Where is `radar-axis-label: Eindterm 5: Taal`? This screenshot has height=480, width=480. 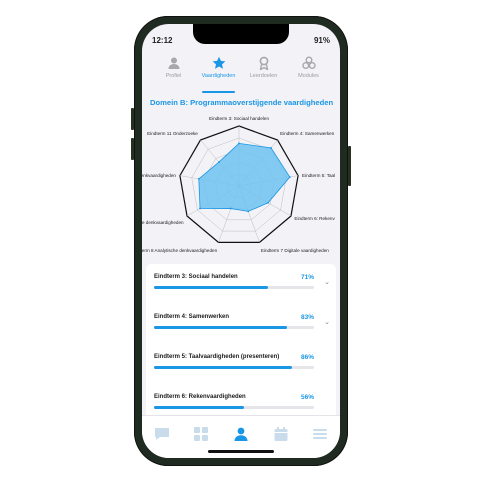
radar-axis-label: Eindterm 5: Taal is located at coordinates (318, 175).